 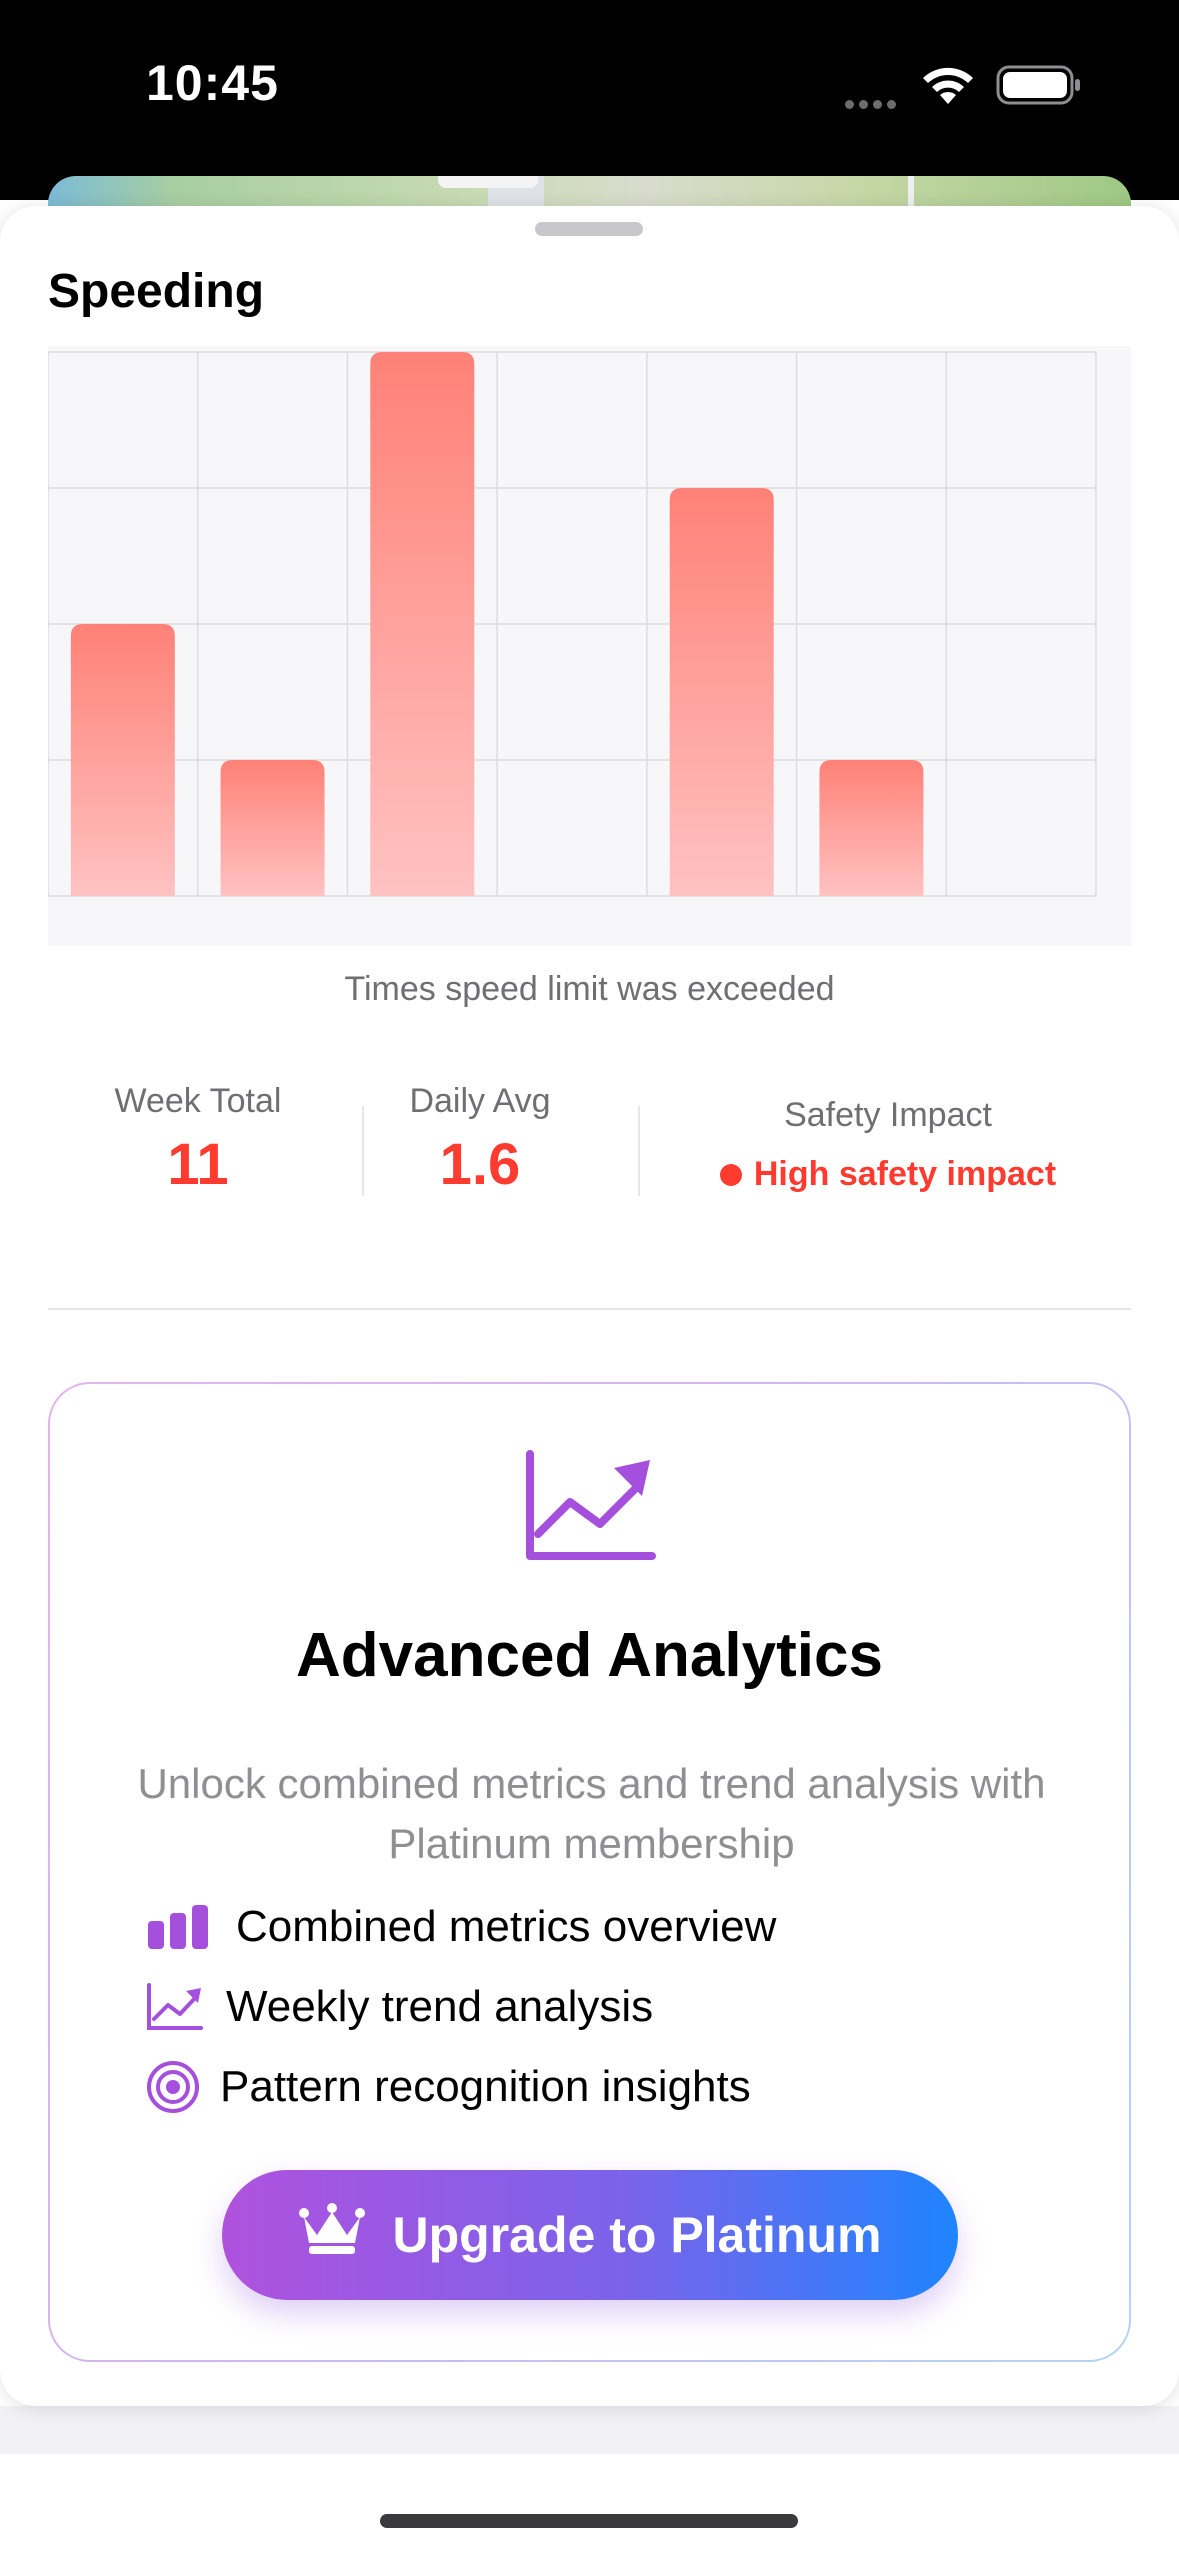 I want to click on daily-avg-value: 1.6, so click(x=480, y=1164).